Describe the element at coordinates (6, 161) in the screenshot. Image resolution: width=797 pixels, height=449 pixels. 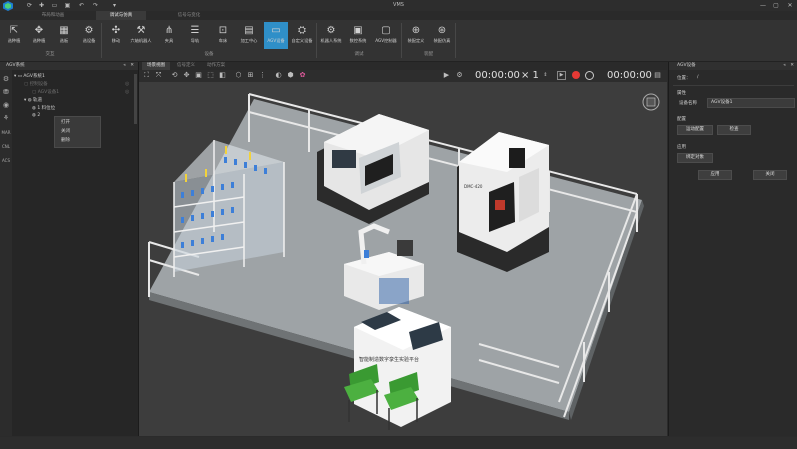
I see `side-label-acs: ACS` at that location.